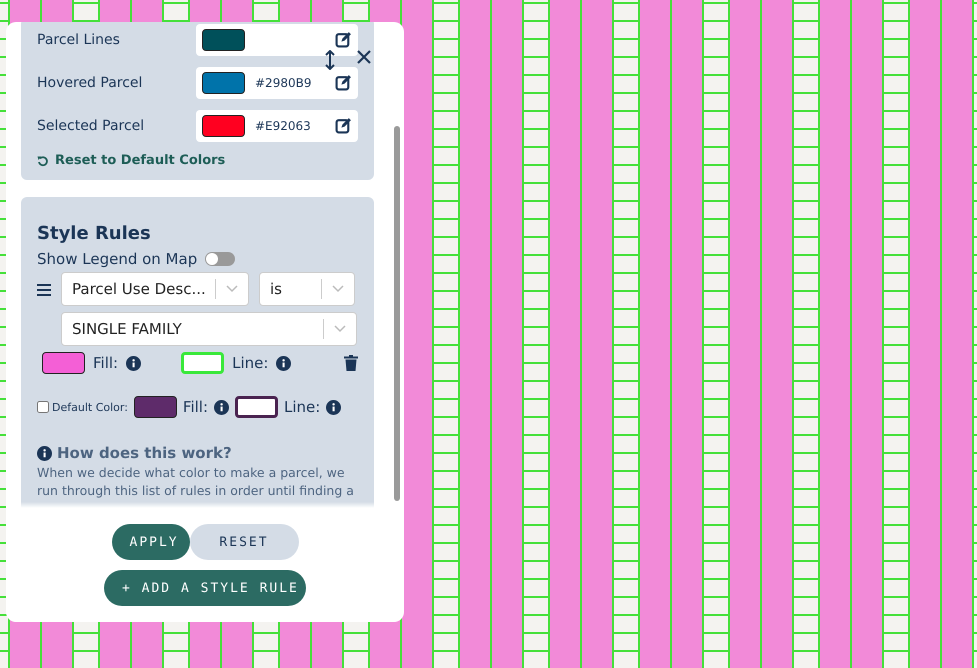  Describe the element at coordinates (330, 60) in the screenshot. I see `vertical-arrows-icon` at that location.